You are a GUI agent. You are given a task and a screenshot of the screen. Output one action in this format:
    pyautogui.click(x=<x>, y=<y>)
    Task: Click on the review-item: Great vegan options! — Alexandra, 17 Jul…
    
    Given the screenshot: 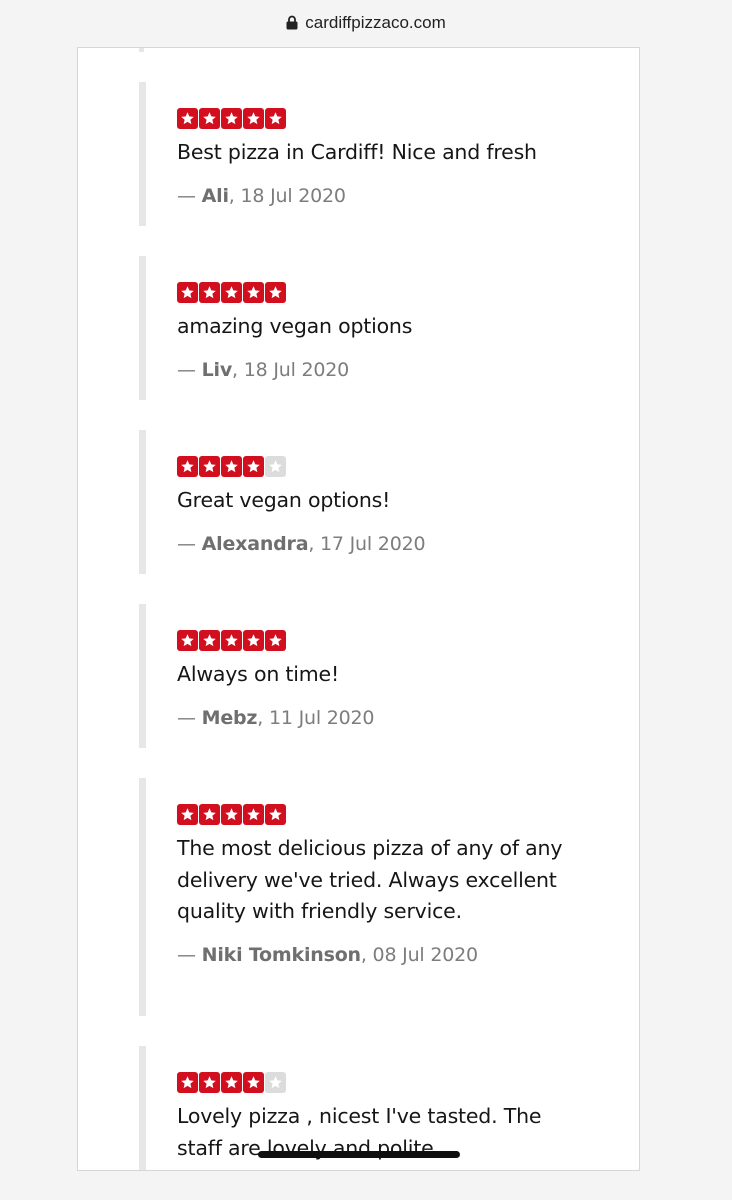 What is the action you would take?
    pyautogui.click(x=379, y=502)
    